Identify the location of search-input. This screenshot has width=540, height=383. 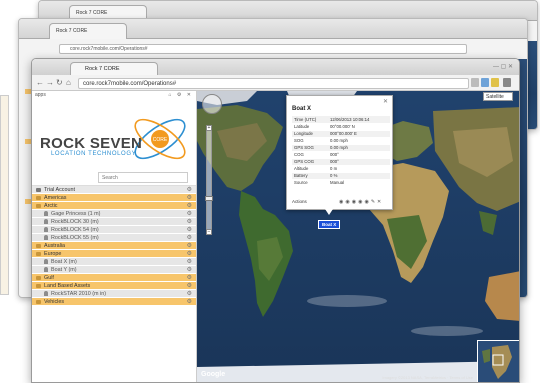
(143, 177).